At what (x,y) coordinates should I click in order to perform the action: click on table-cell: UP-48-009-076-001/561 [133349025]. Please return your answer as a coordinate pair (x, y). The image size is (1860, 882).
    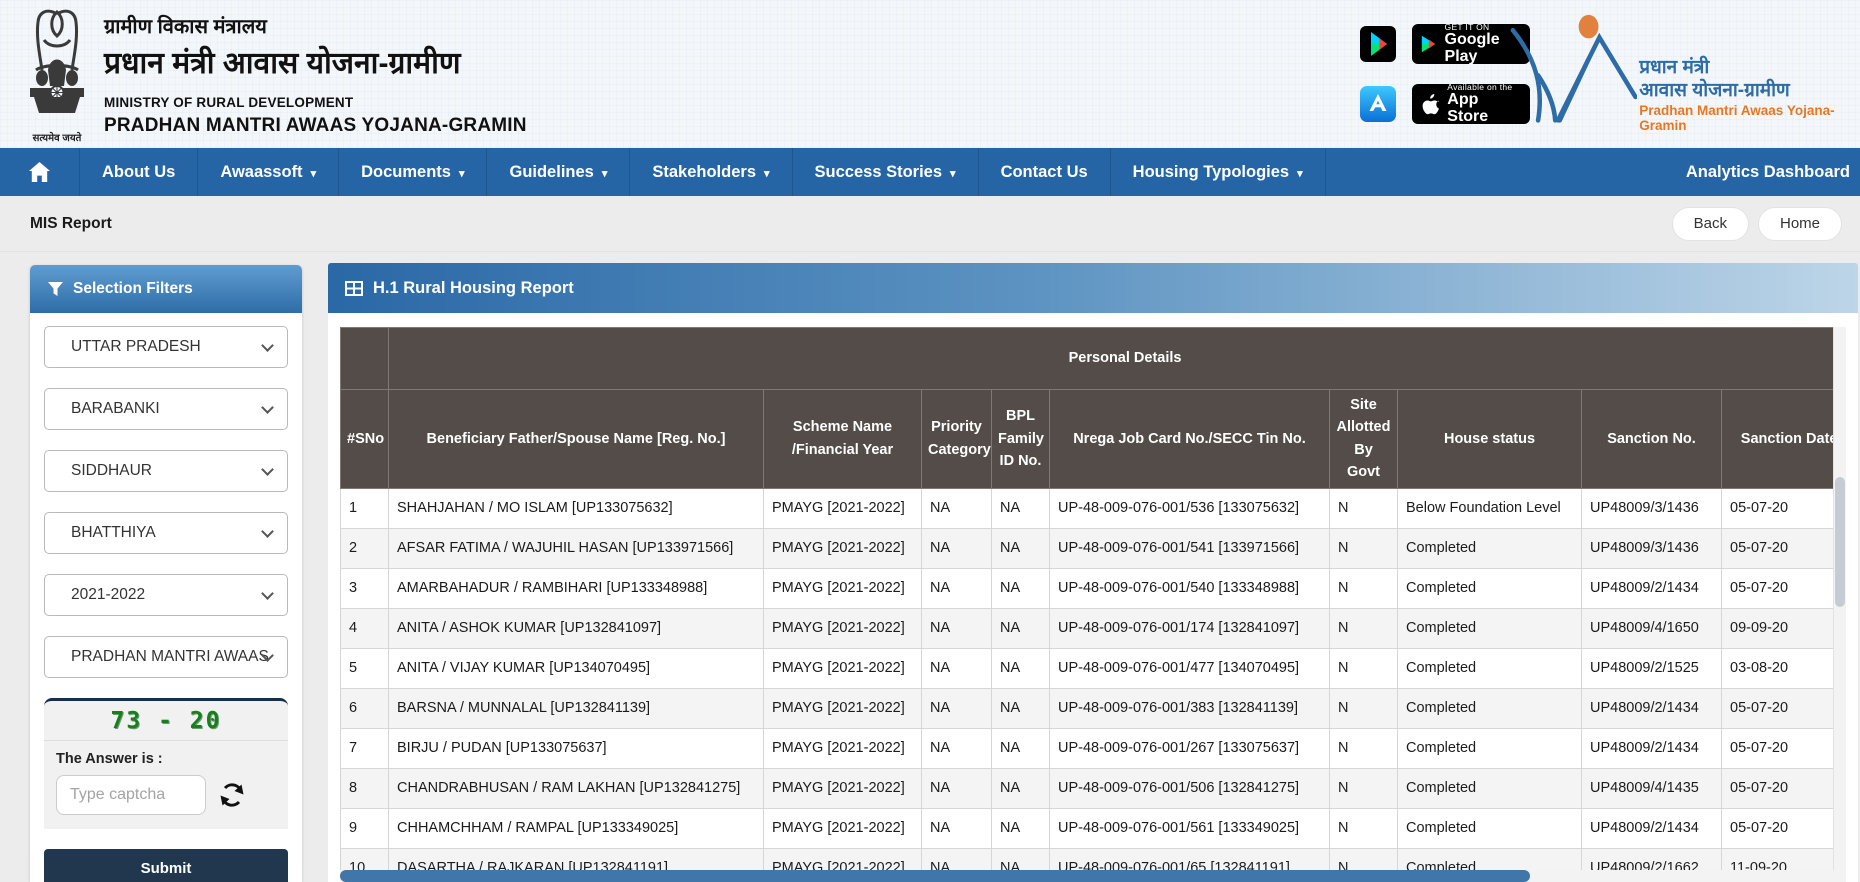
    Looking at the image, I should click on (1189, 828).